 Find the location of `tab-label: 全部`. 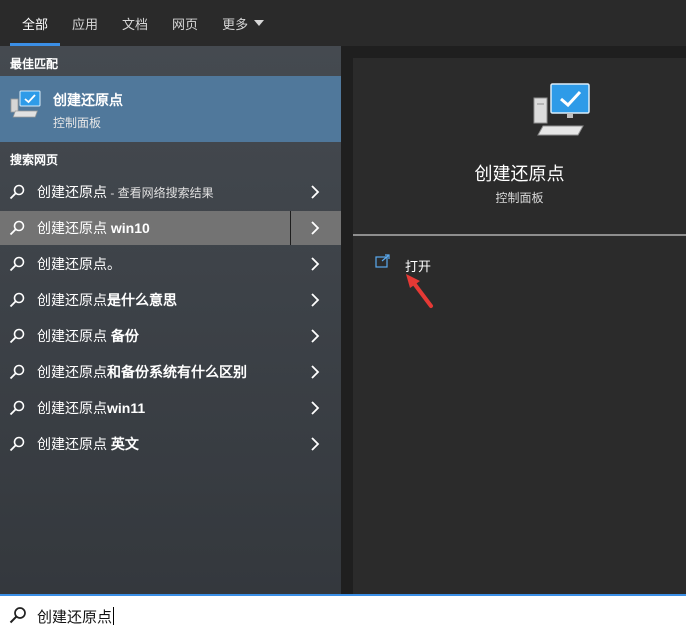

tab-label: 全部 is located at coordinates (35, 24).